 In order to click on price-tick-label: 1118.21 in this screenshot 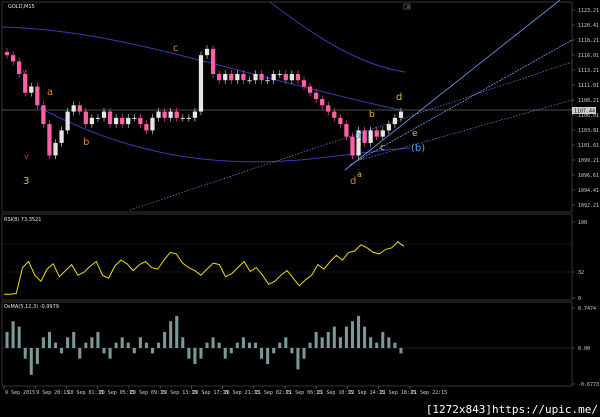, I will do `click(588, 41)`.